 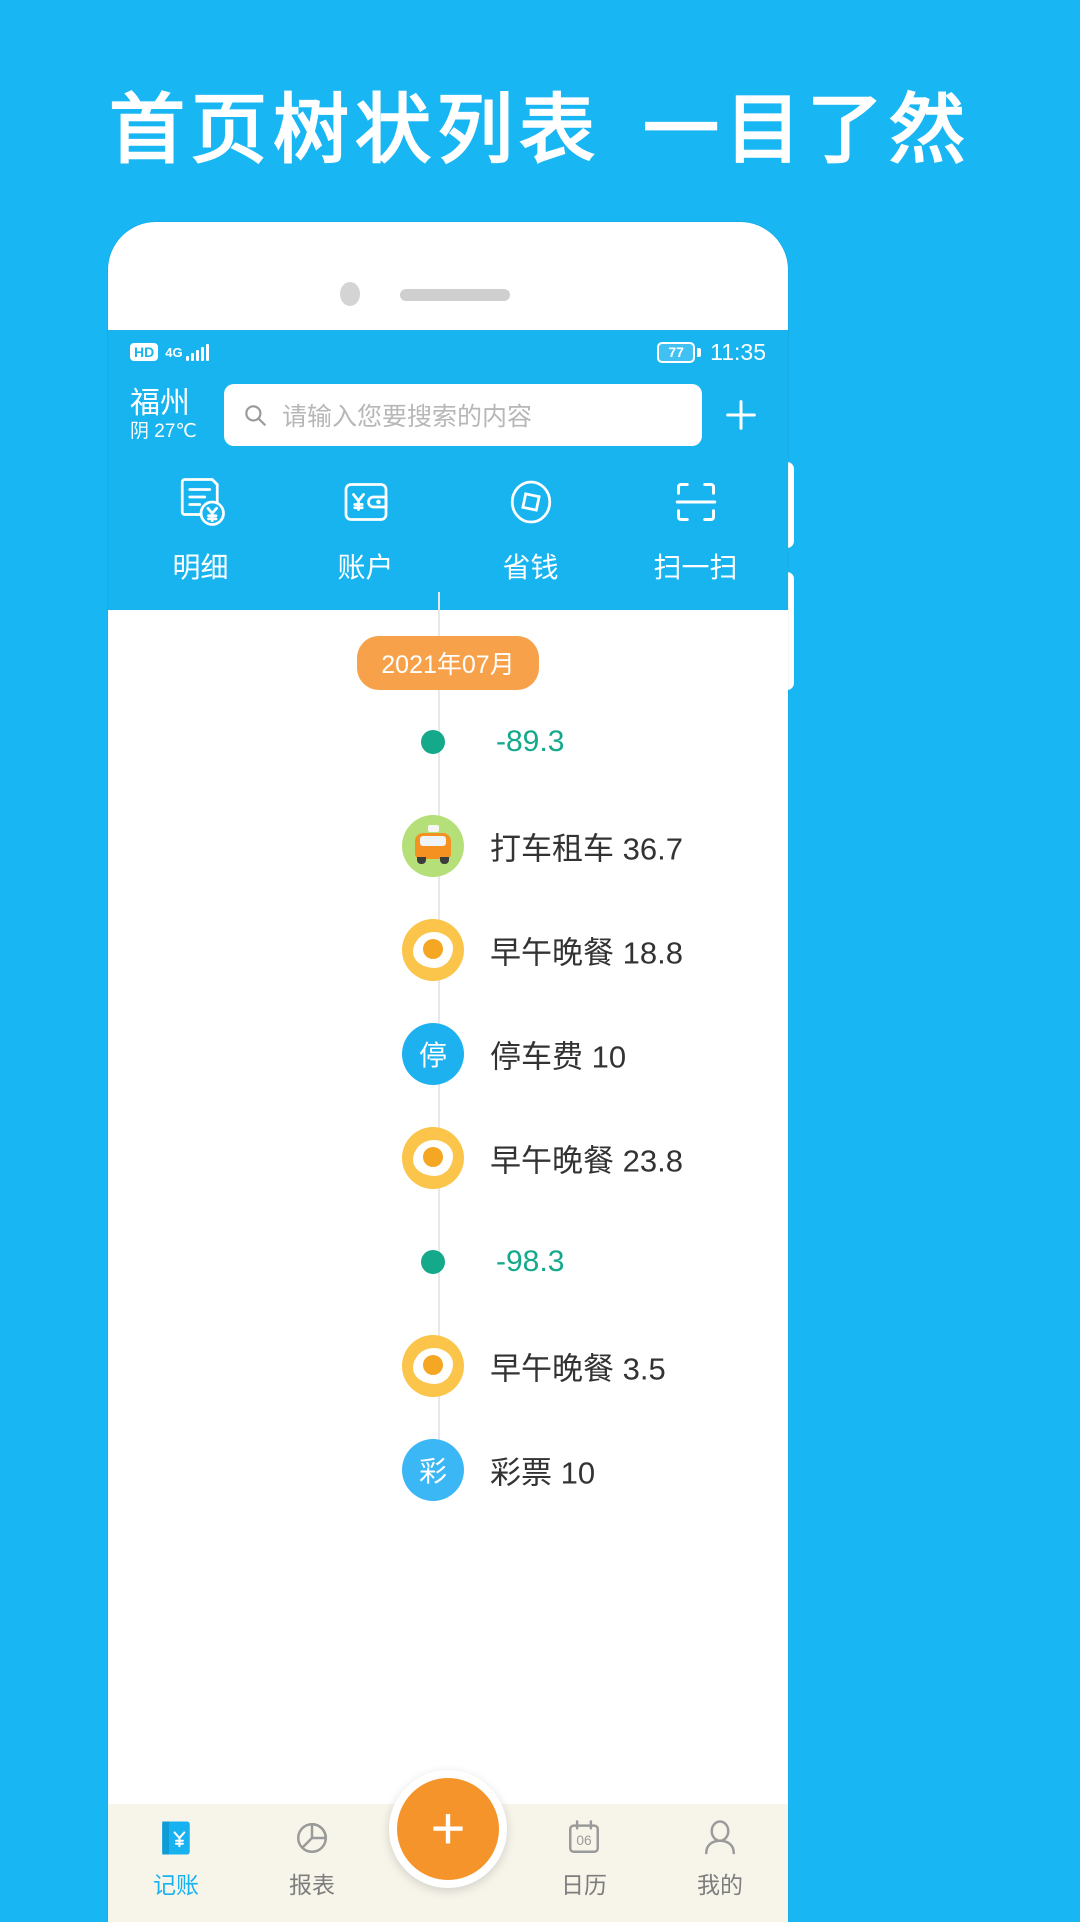 What do you see at coordinates (448, 1262) in the screenshot?
I see `timeline-day-summary: 昨天 -98.3` at bounding box center [448, 1262].